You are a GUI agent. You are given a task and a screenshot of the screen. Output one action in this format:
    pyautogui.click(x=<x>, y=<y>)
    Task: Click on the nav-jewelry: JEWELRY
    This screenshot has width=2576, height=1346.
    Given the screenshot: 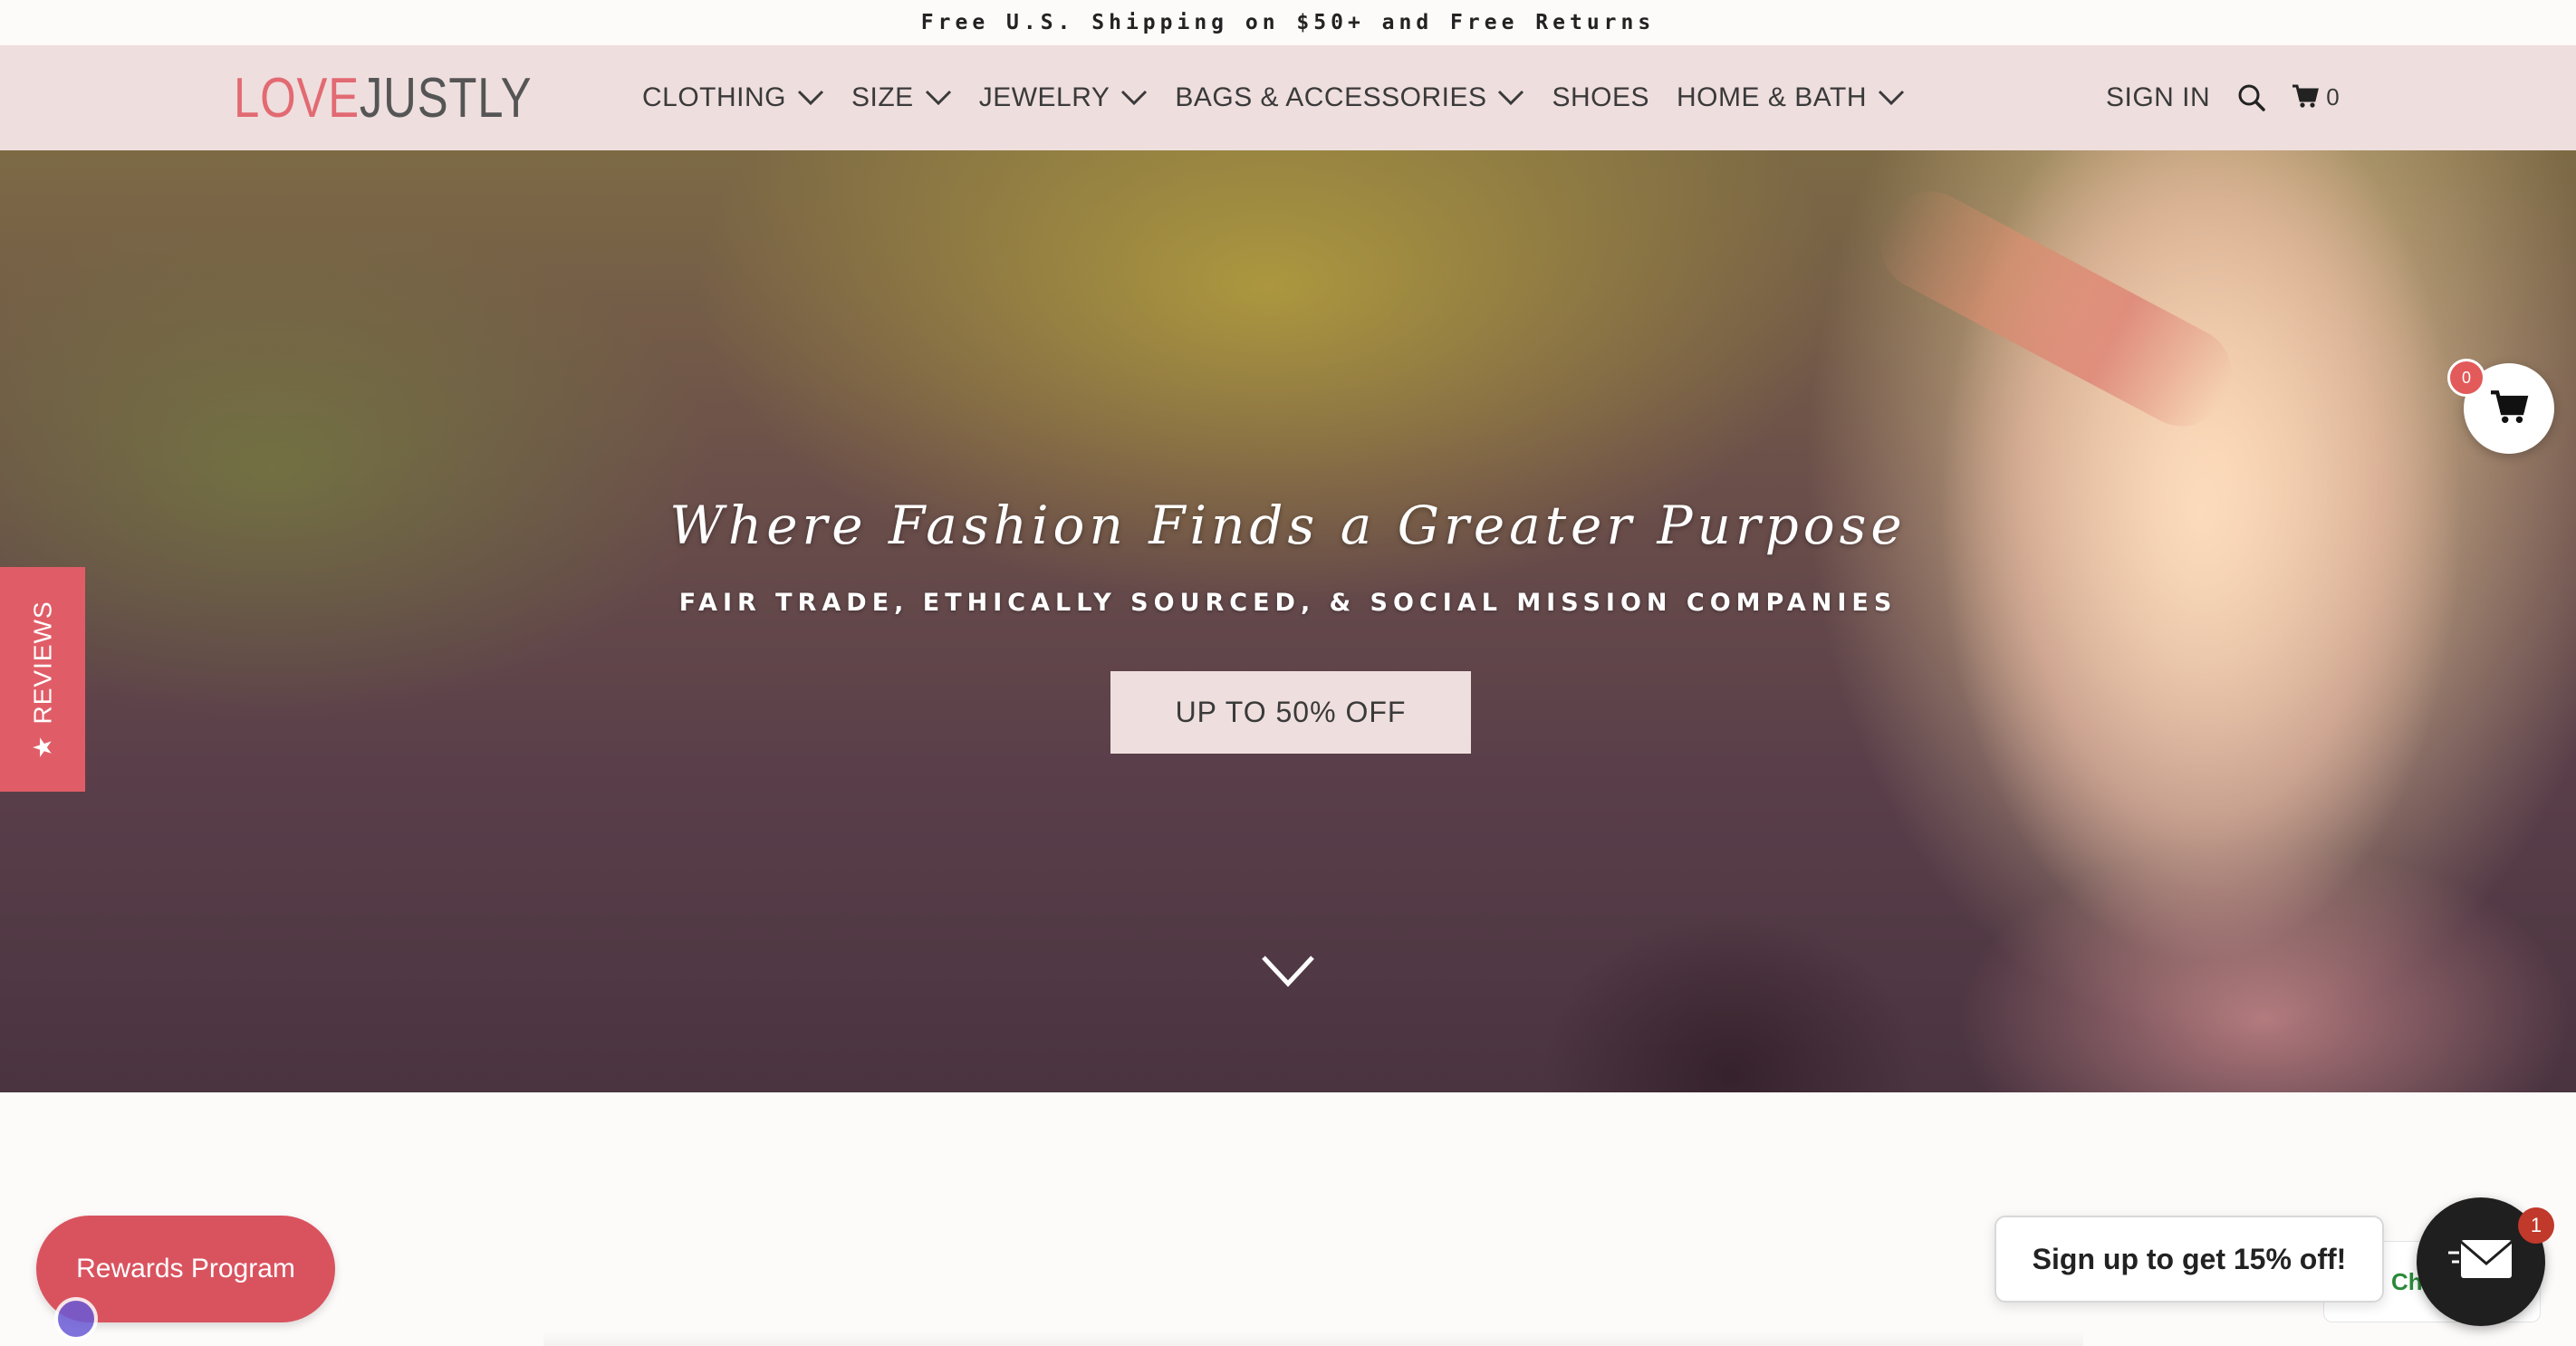 What is the action you would take?
    pyautogui.click(x=1064, y=97)
    